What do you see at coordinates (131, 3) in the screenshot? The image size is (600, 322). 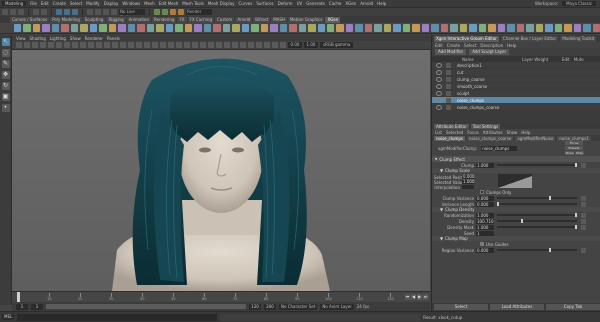 I see `menu-windows: Windows` at bounding box center [131, 3].